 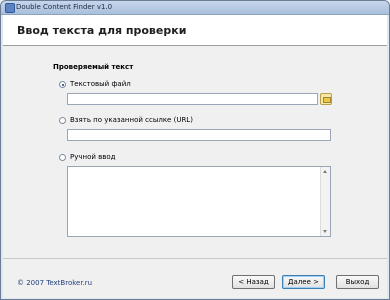 I want to click on scroll-down-icon, so click(x=325, y=231).